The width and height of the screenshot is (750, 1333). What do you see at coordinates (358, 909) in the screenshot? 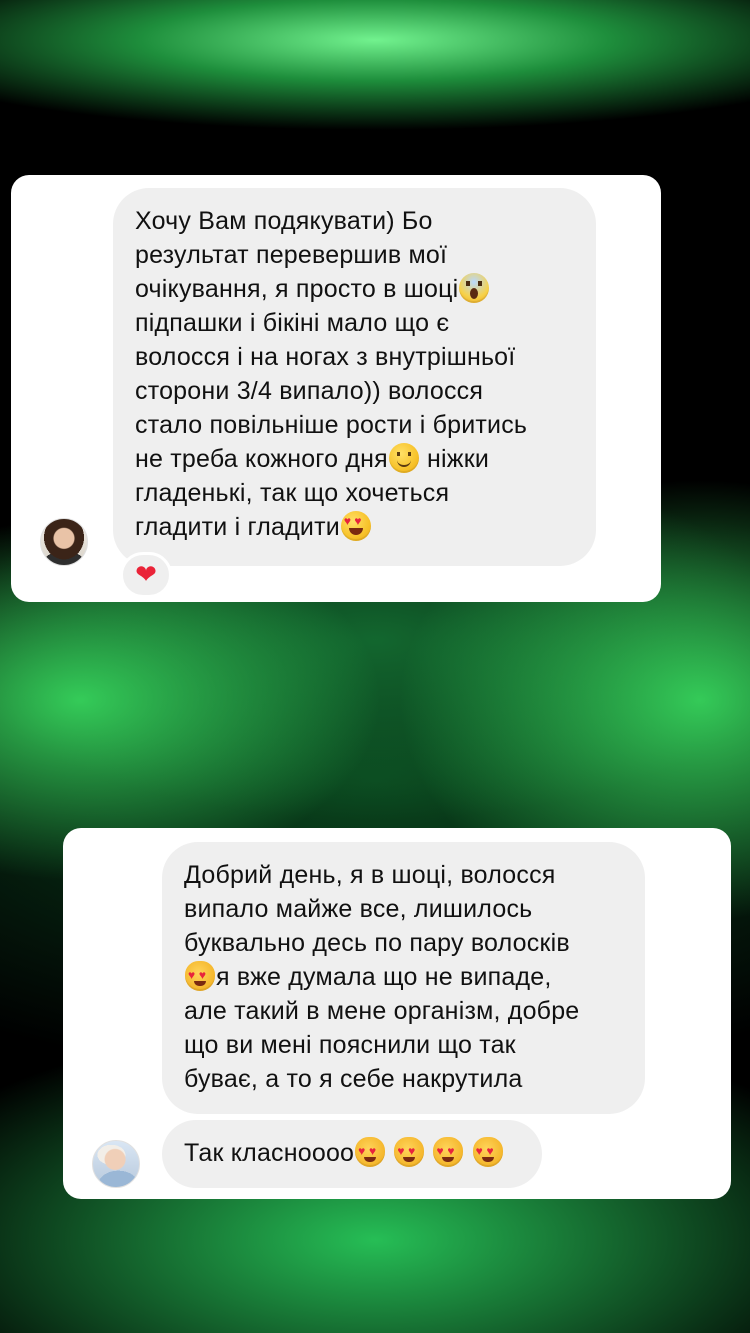
I see `message-line: випало майже все, лишилось` at bounding box center [358, 909].